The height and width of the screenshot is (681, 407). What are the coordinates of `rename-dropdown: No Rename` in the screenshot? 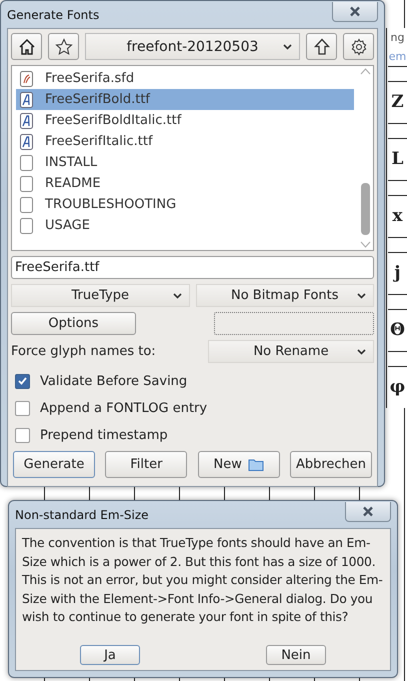 It's located at (291, 351).